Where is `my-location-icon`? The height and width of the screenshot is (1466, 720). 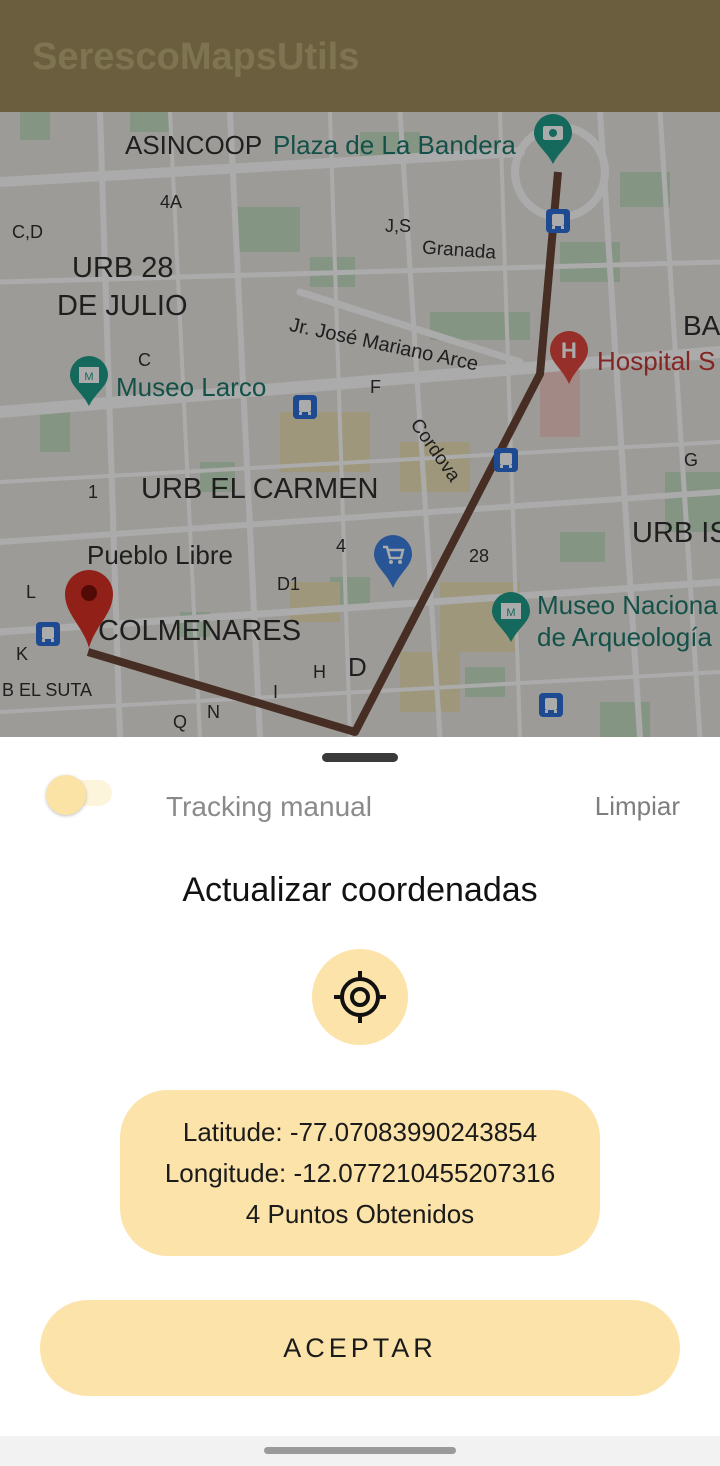 my-location-icon is located at coordinates (360, 997).